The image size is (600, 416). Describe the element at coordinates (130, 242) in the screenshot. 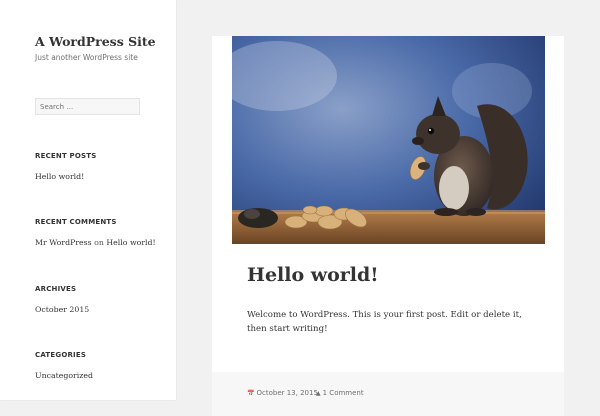

I see `comment-post-link: Hello world!` at that location.